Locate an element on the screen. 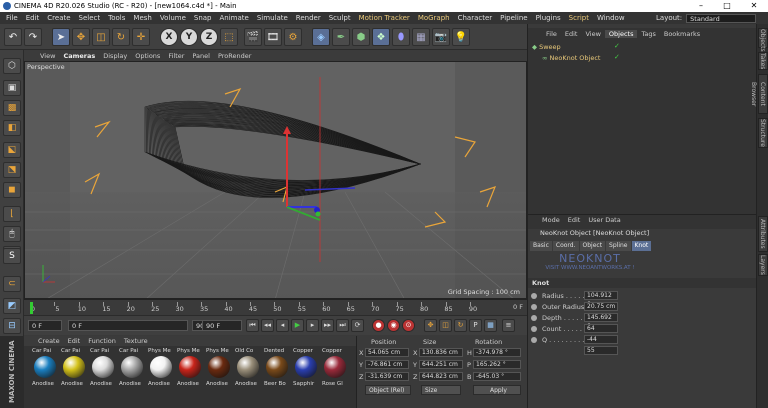 The height and width of the screenshot is (408, 768). go-to-end-icon: ⏭ is located at coordinates (342, 325).